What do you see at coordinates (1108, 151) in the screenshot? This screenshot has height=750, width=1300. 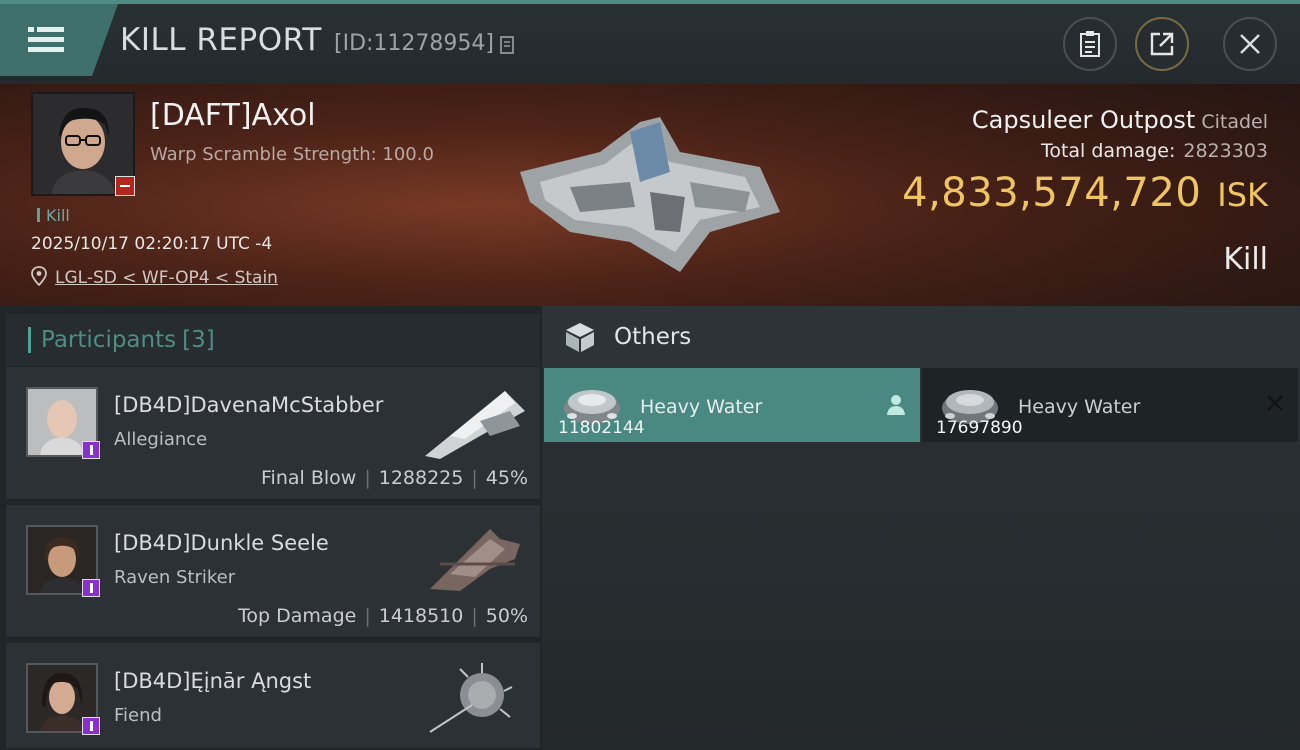 I see `total-damage-label: Total damage:` at bounding box center [1108, 151].